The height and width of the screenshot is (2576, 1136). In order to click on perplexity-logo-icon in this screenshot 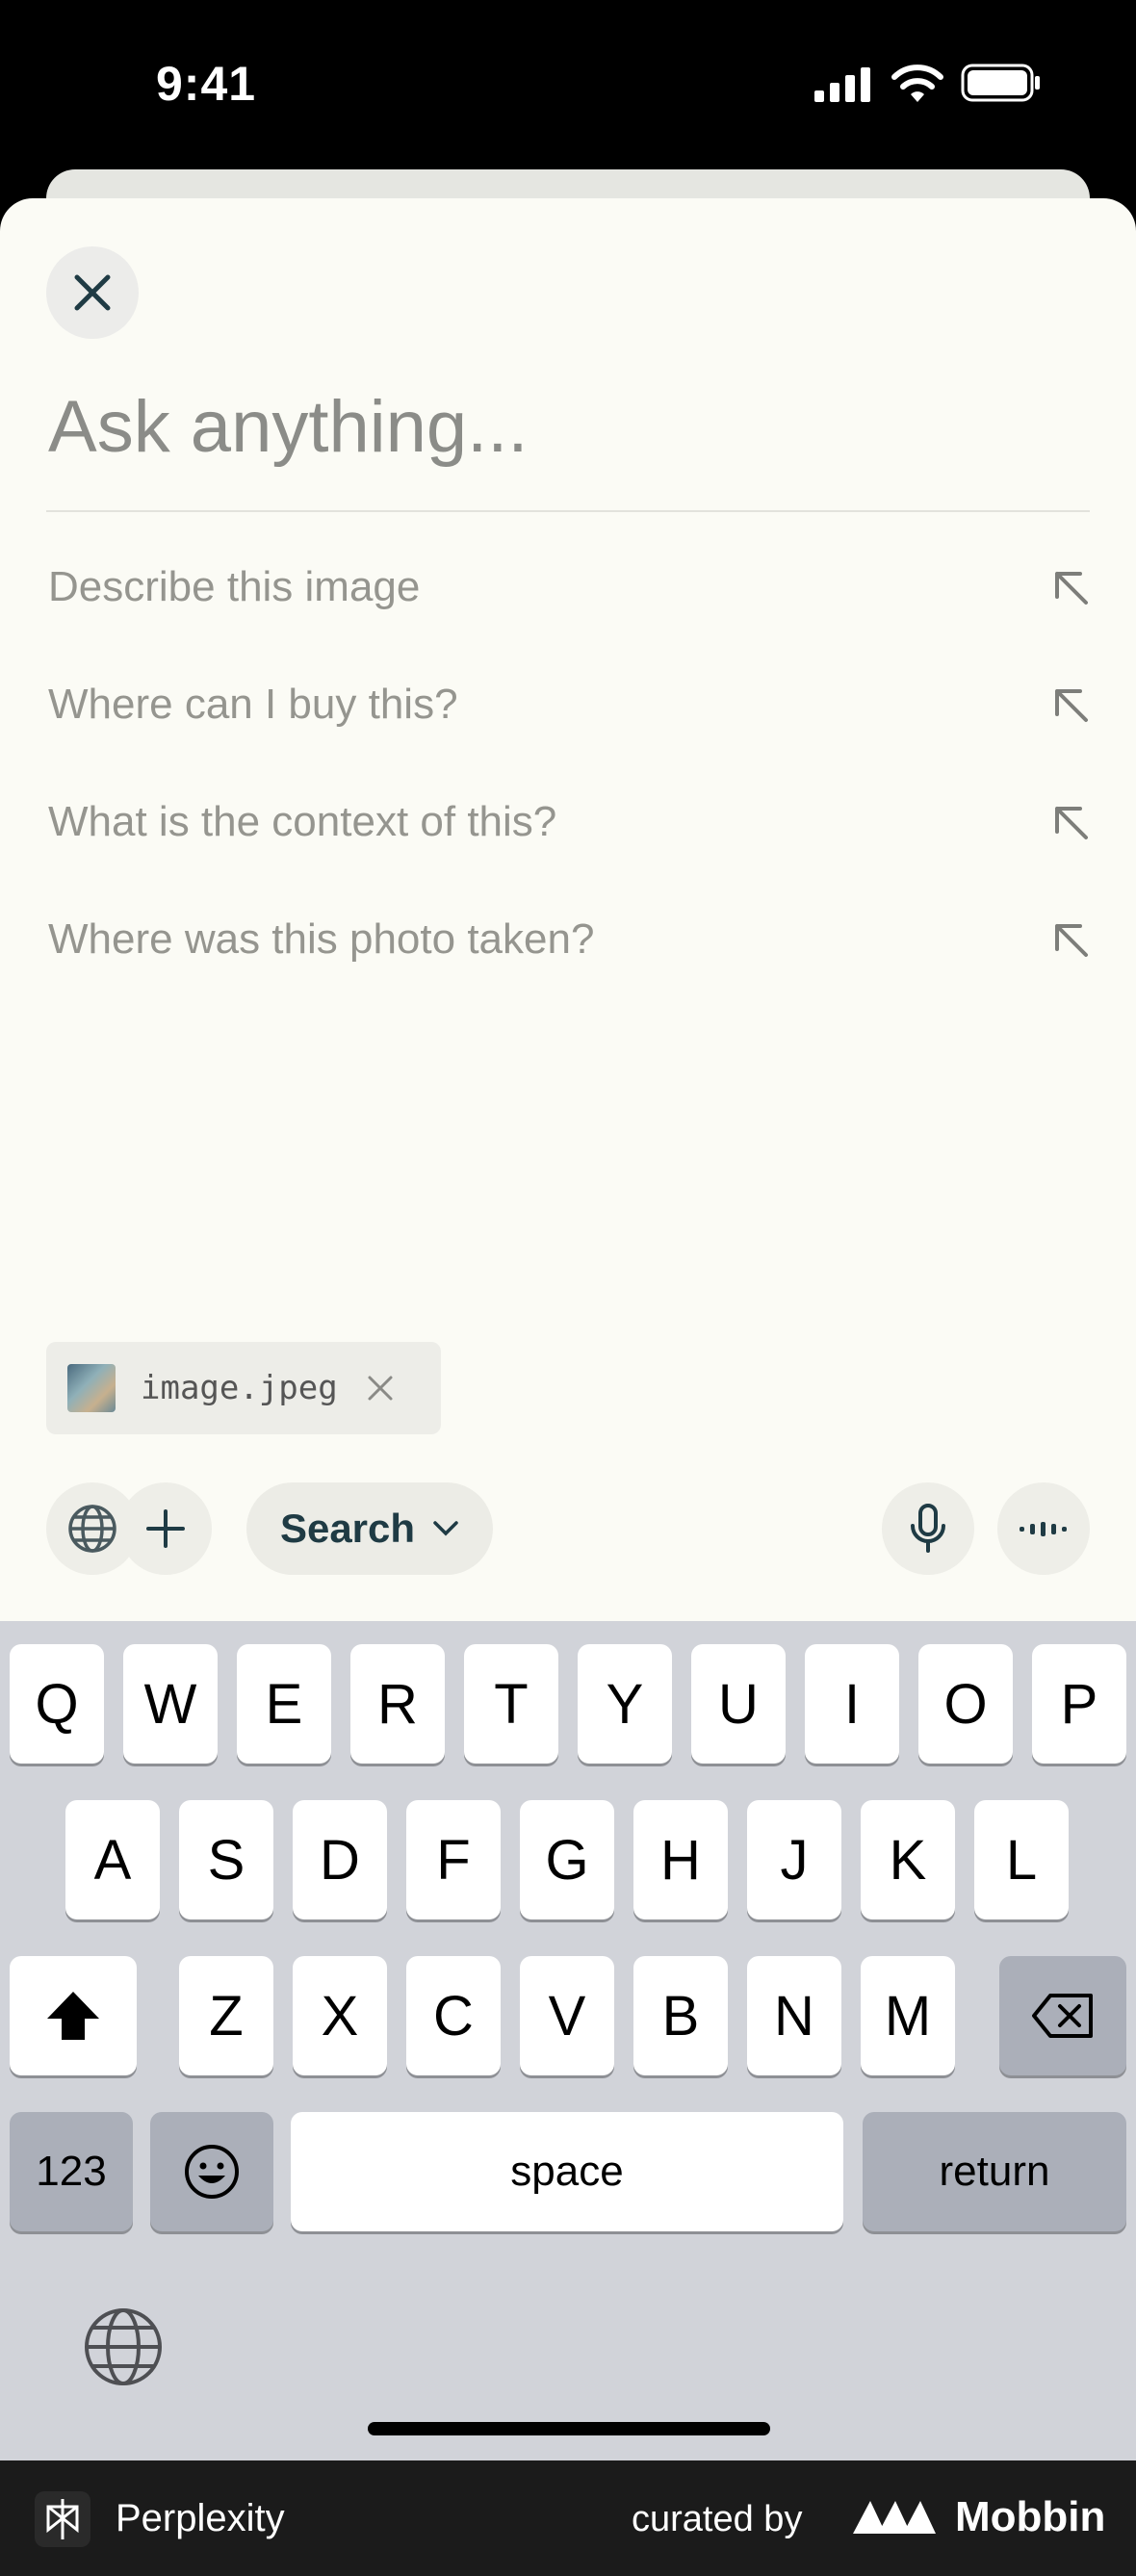, I will do `click(63, 2519)`.